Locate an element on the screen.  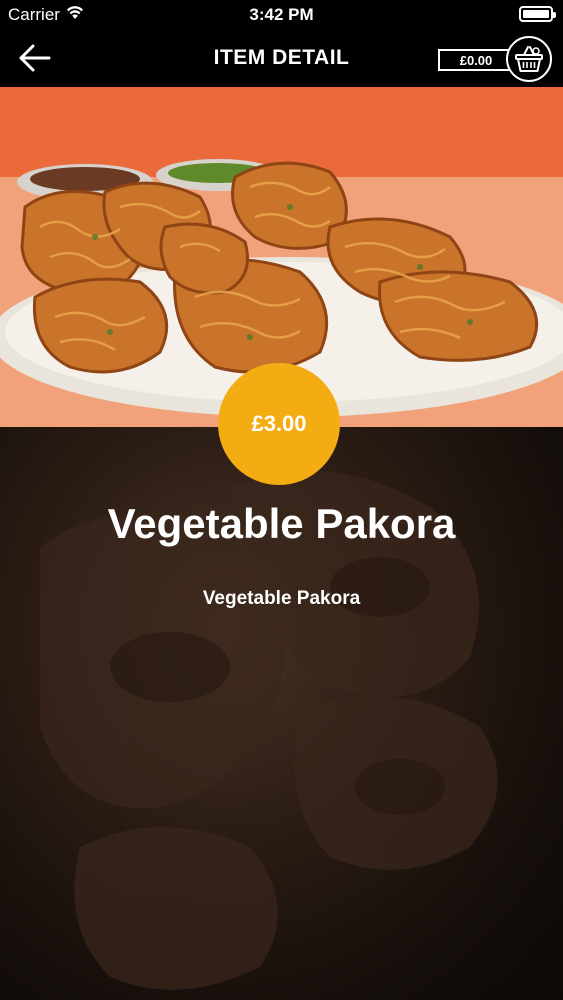
item-description: Vegetable Pakora is located at coordinates (281, 598).